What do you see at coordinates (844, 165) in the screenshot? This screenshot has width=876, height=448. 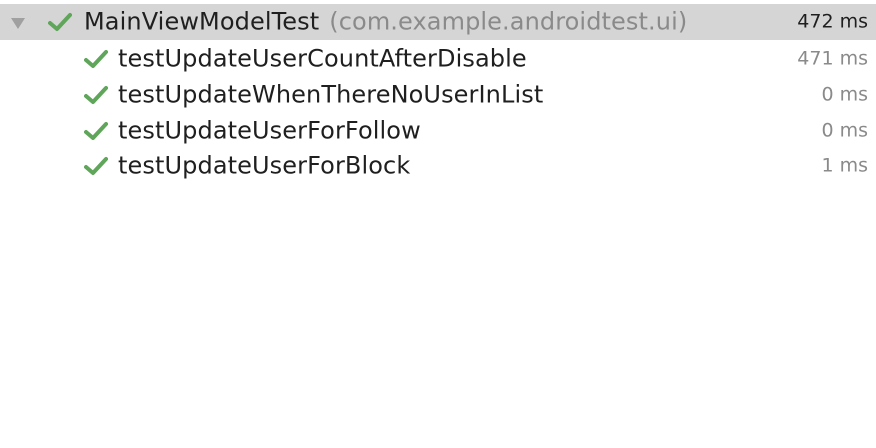 I see `test-duration: 1 ms` at bounding box center [844, 165].